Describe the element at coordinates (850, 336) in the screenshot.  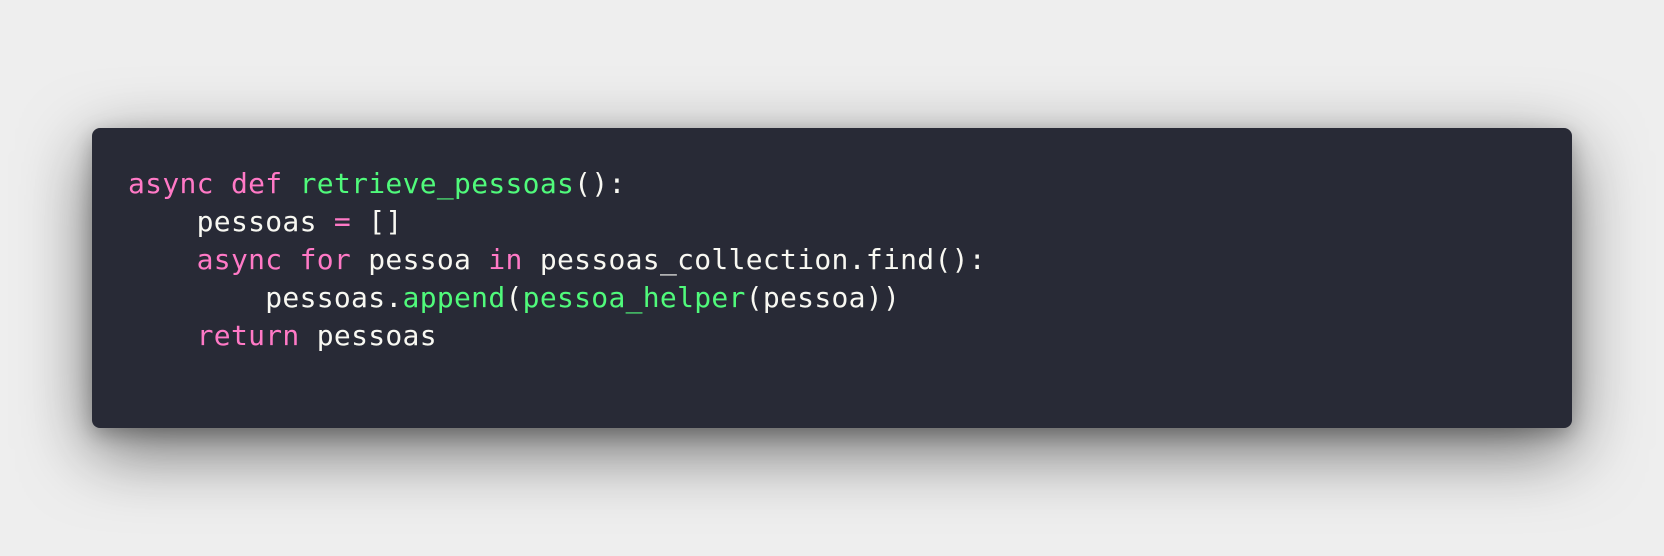
I see `code-line: return pessoas` at that location.